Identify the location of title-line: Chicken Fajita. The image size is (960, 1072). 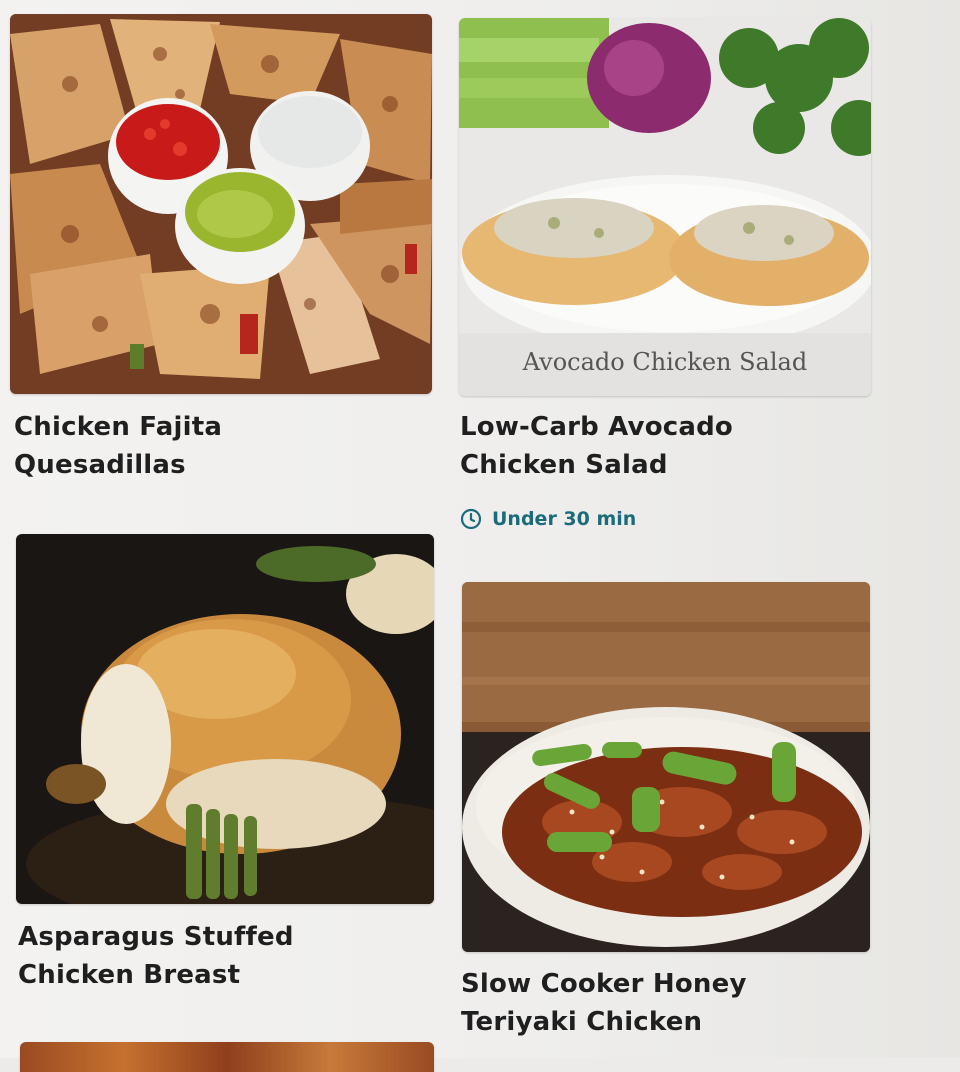
(118, 427).